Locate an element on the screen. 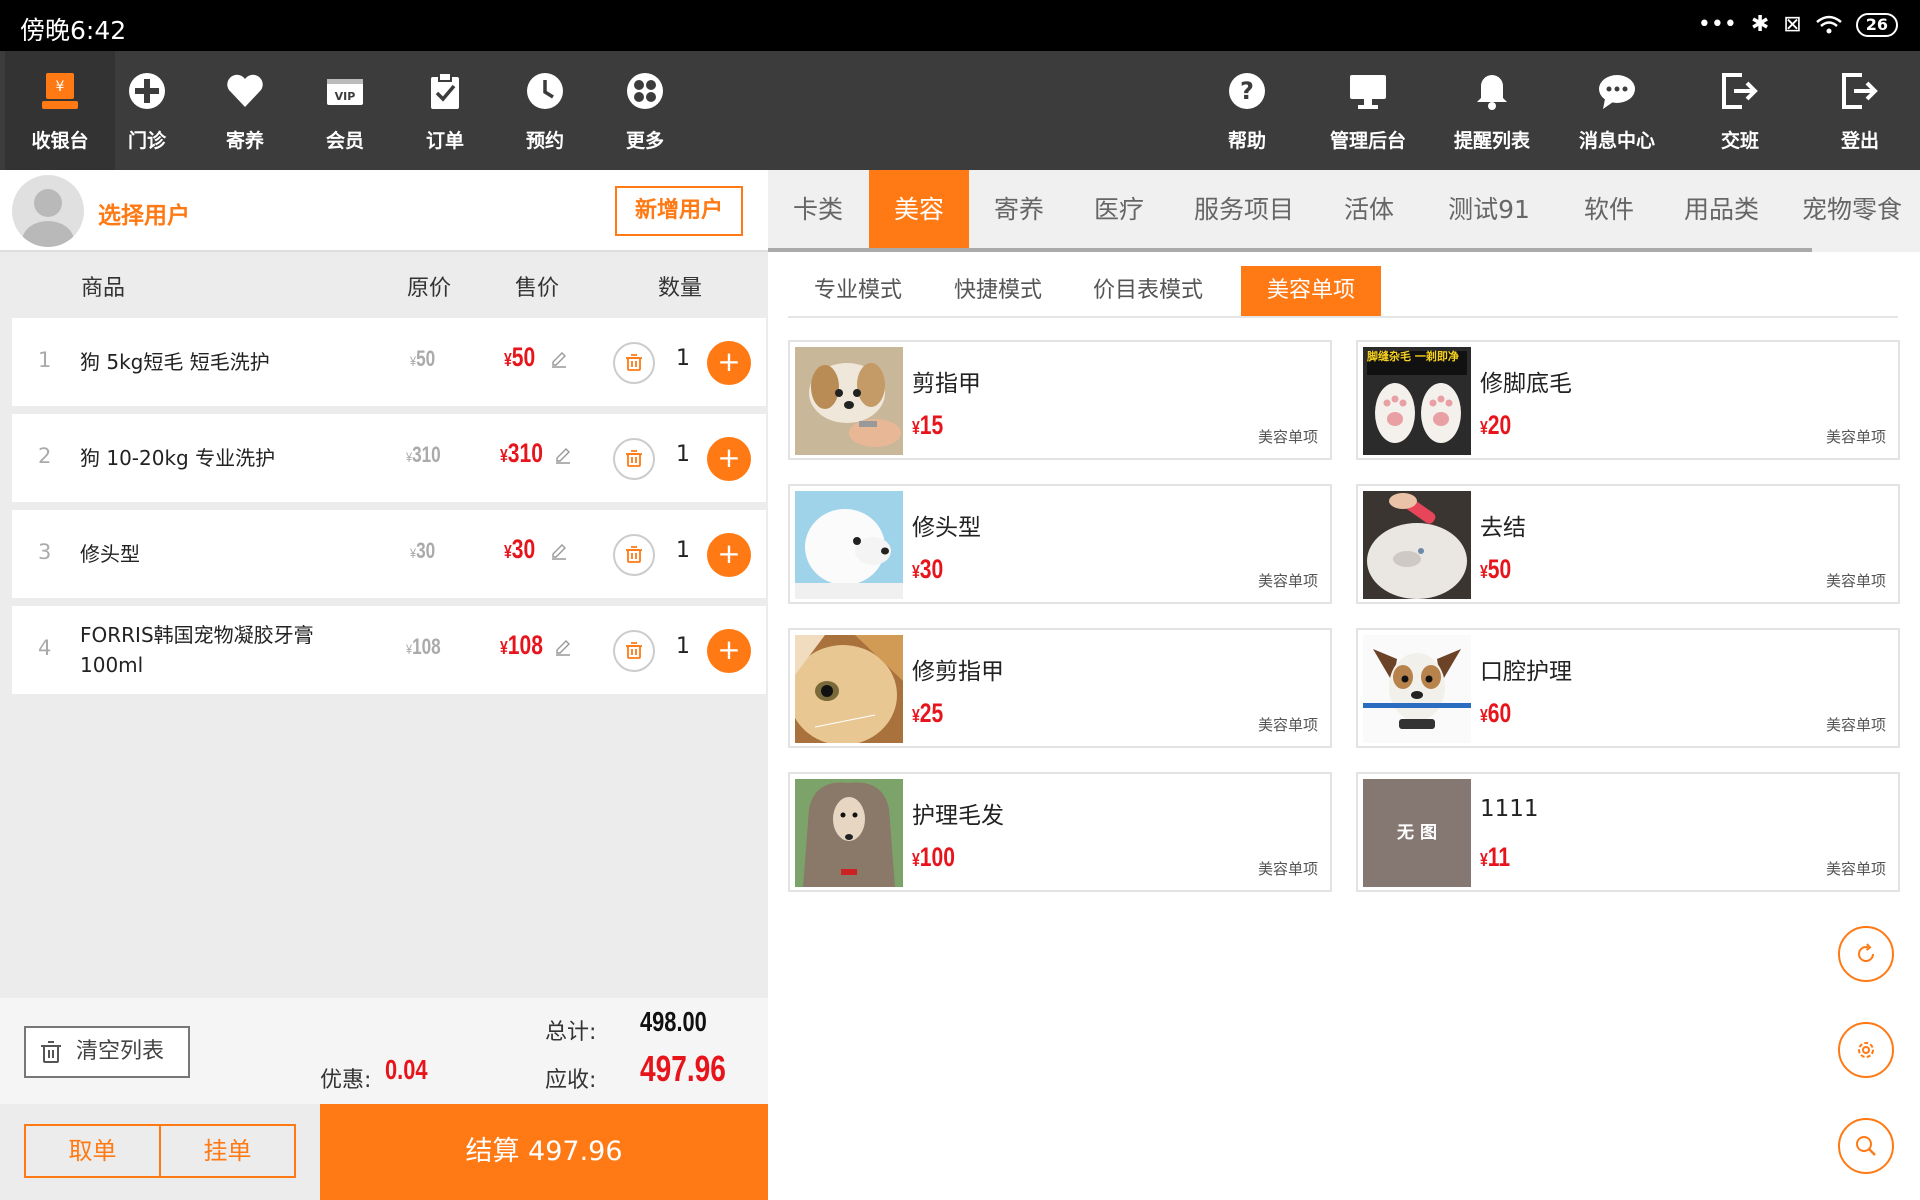  handover-icon is located at coordinates (1740, 91).